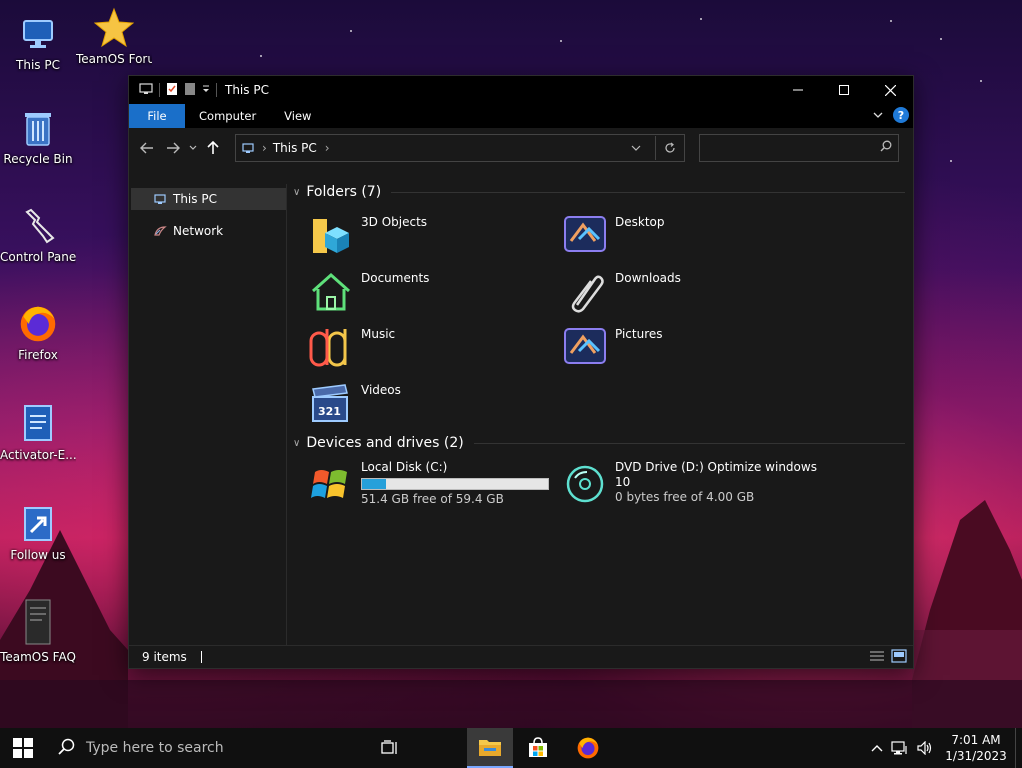  I want to click on minimize-button, so click(798, 90).